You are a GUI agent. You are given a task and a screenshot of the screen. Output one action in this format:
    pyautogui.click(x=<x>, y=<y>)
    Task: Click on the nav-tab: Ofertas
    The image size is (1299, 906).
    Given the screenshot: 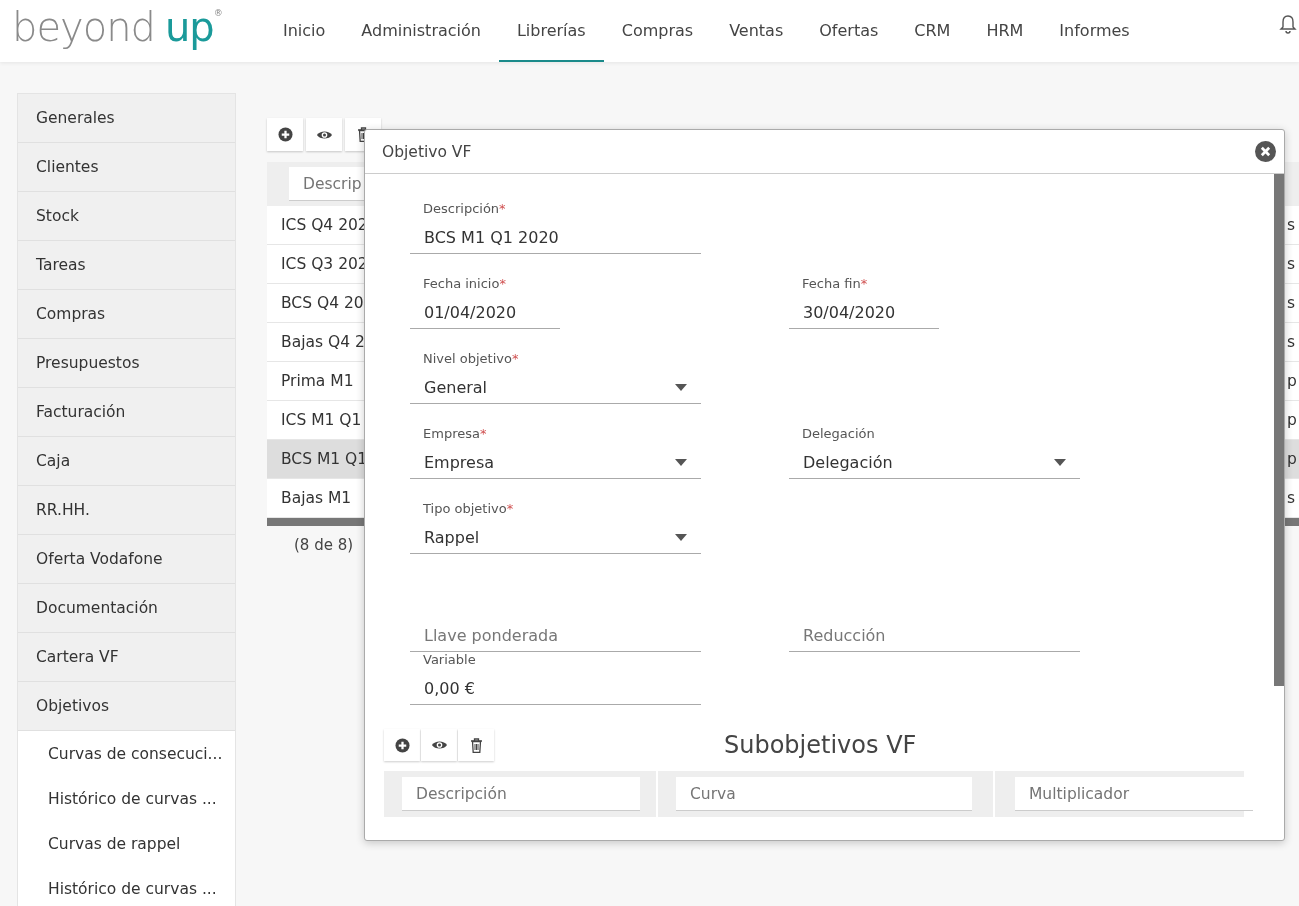 What is the action you would take?
    pyautogui.click(x=849, y=31)
    